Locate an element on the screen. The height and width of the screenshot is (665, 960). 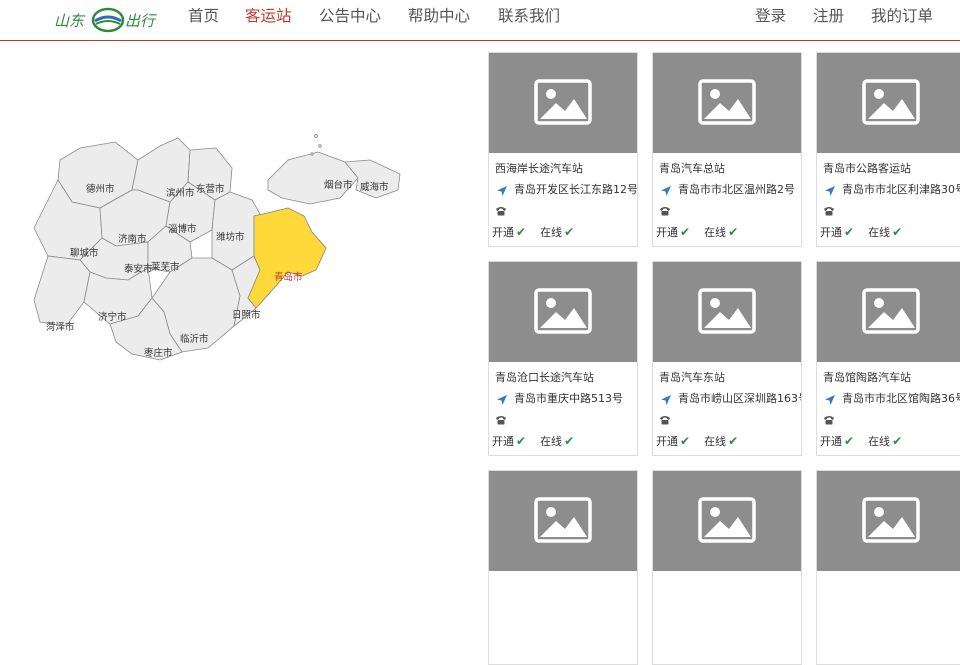
station-address: 青岛市市北区馆陶路36号 is located at coordinates (901, 398).